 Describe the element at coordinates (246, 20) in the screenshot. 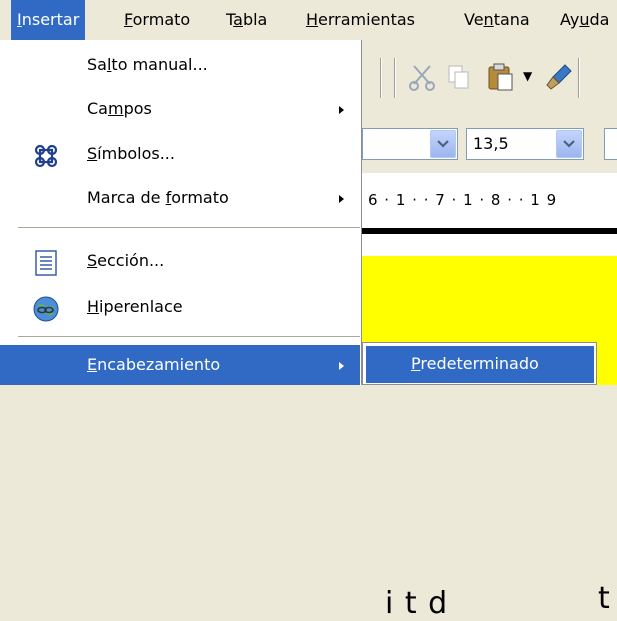

I see `menu-tabla: Tabla` at that location.